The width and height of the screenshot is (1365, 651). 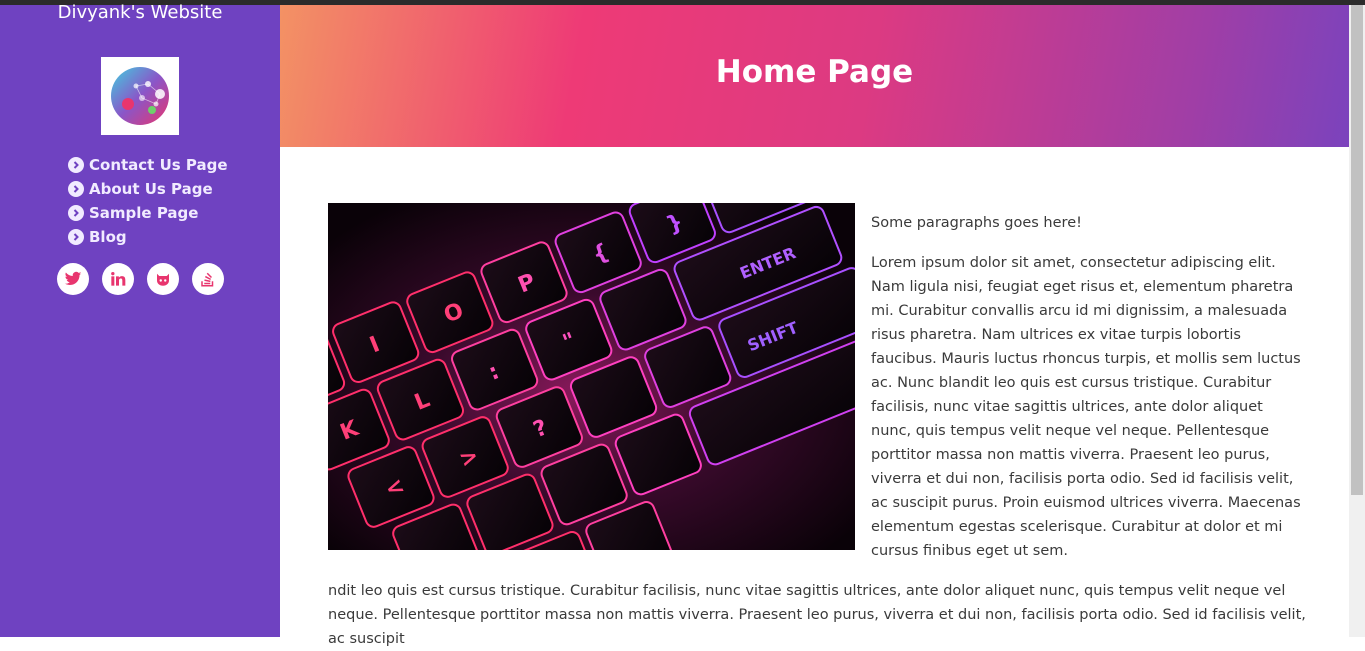 I want to click on social-links, so click(x=140, y=279).